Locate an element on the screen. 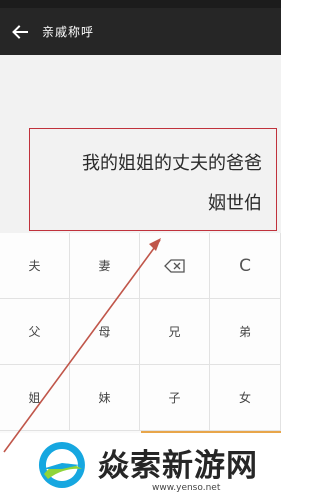  watermark-logo-icon is located at coordinates (61, 465).